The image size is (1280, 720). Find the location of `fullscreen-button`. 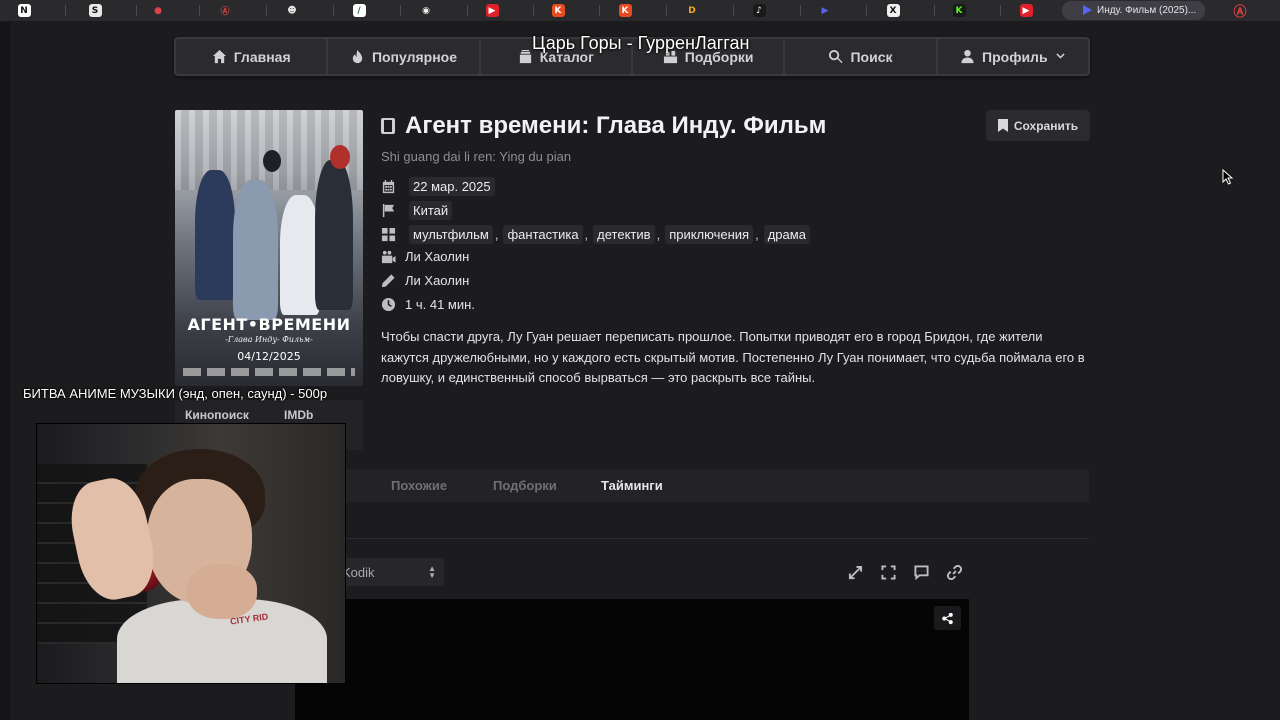

fullscreen-button is located at coordinates (888, 572).